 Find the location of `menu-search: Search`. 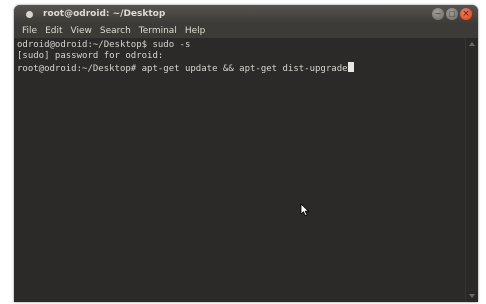

menu-search: Search is located at coordinates (115, 31).